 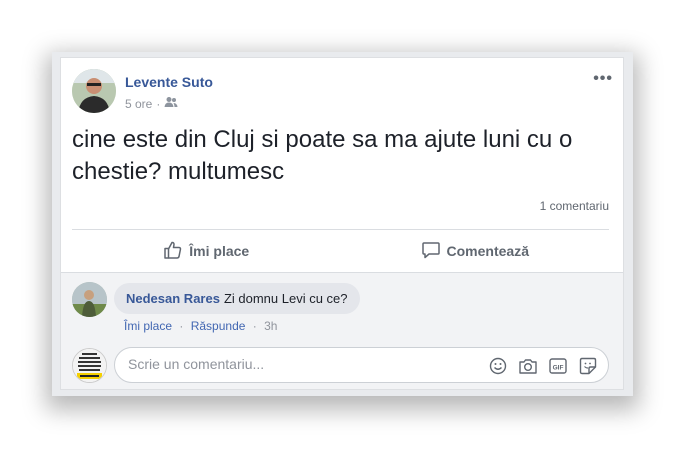 I want to click on comment-reply-link: Răspunde, so click(x=218, y=326).